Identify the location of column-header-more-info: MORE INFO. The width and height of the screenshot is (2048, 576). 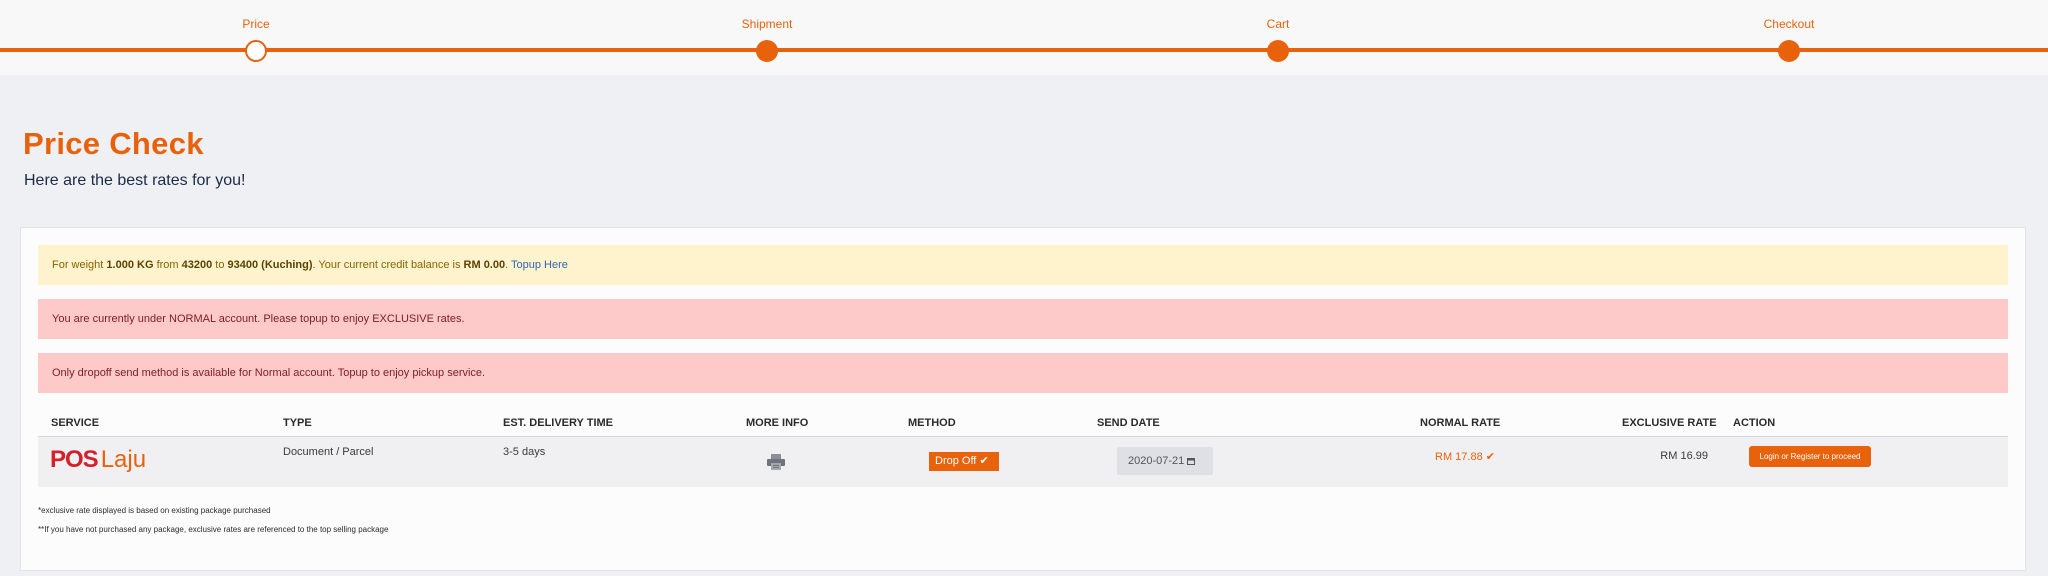
(777, 423).